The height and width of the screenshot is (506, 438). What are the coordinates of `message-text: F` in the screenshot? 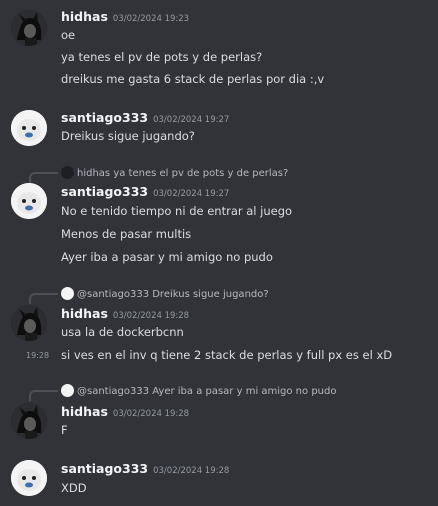 It's located at (64, 430).